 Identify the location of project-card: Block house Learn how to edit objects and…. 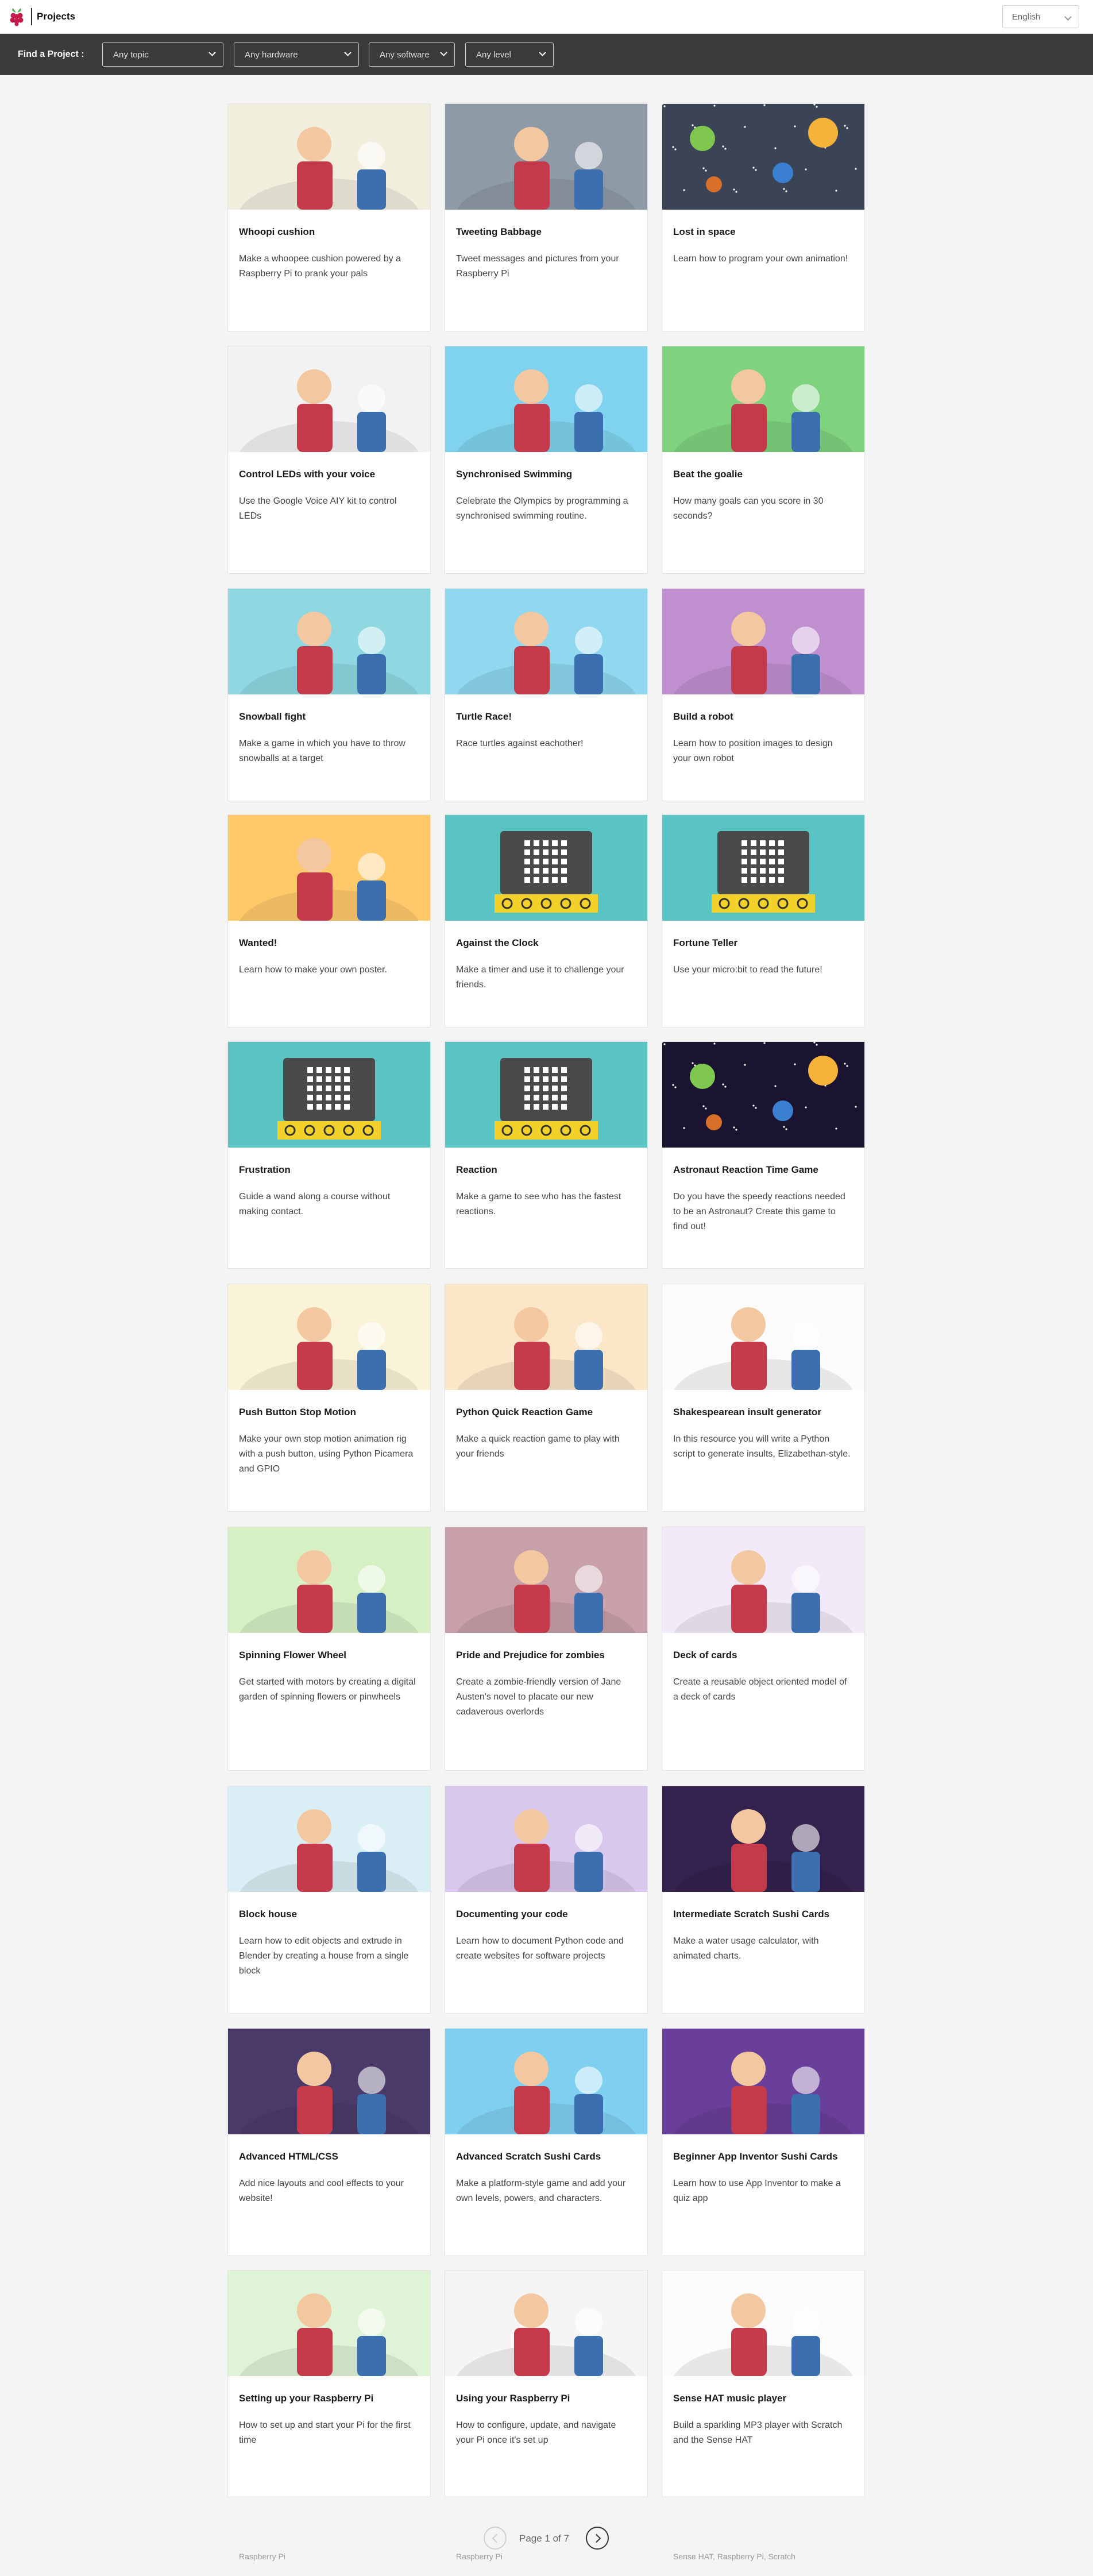
(329, 1931).